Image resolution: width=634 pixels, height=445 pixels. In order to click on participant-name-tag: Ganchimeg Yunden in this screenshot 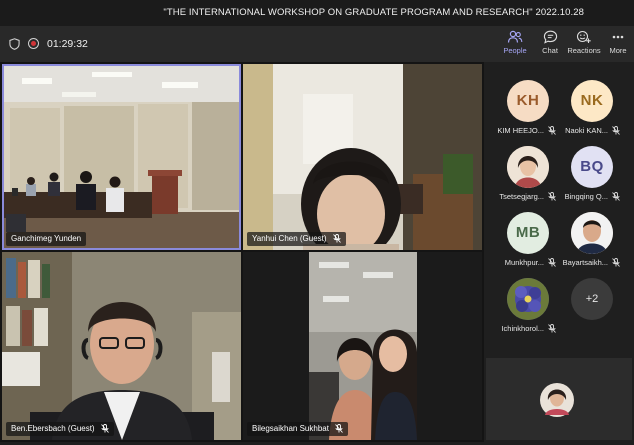, I will do `click(46, 239)`.